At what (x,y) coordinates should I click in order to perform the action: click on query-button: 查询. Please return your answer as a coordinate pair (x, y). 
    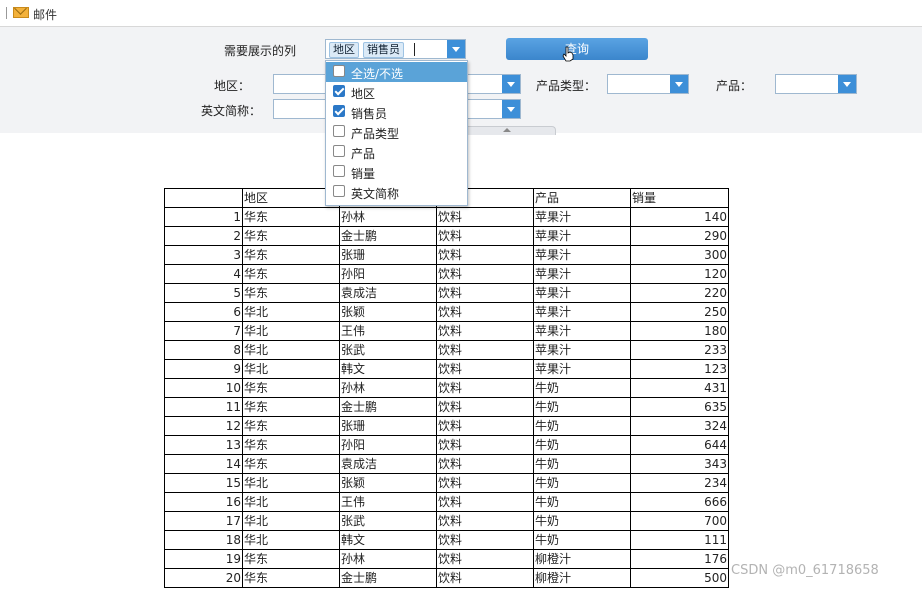
    Looking at the image, I should click on (577, 49).